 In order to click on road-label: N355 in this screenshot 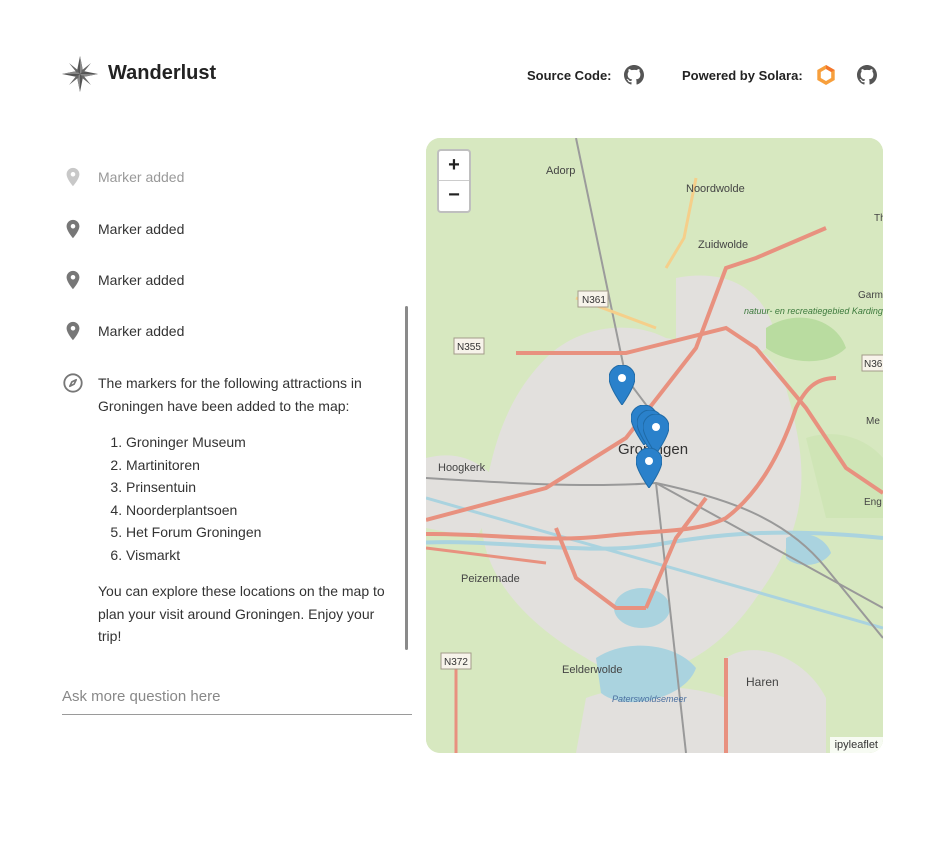, I will do `click(469, 347)`.